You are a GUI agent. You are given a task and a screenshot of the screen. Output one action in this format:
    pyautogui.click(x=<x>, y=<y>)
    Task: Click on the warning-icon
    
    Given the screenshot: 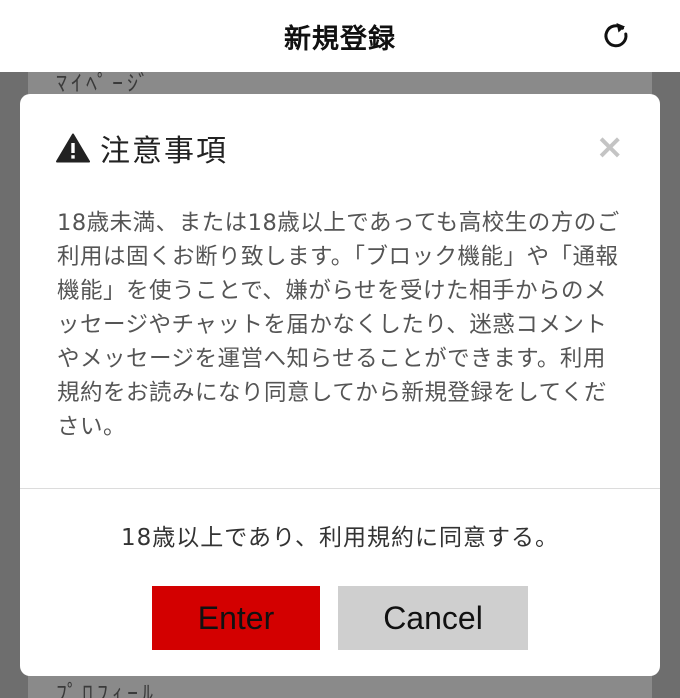 What is the action you would take?
    pyautogui.click(x=73, y=148)
    